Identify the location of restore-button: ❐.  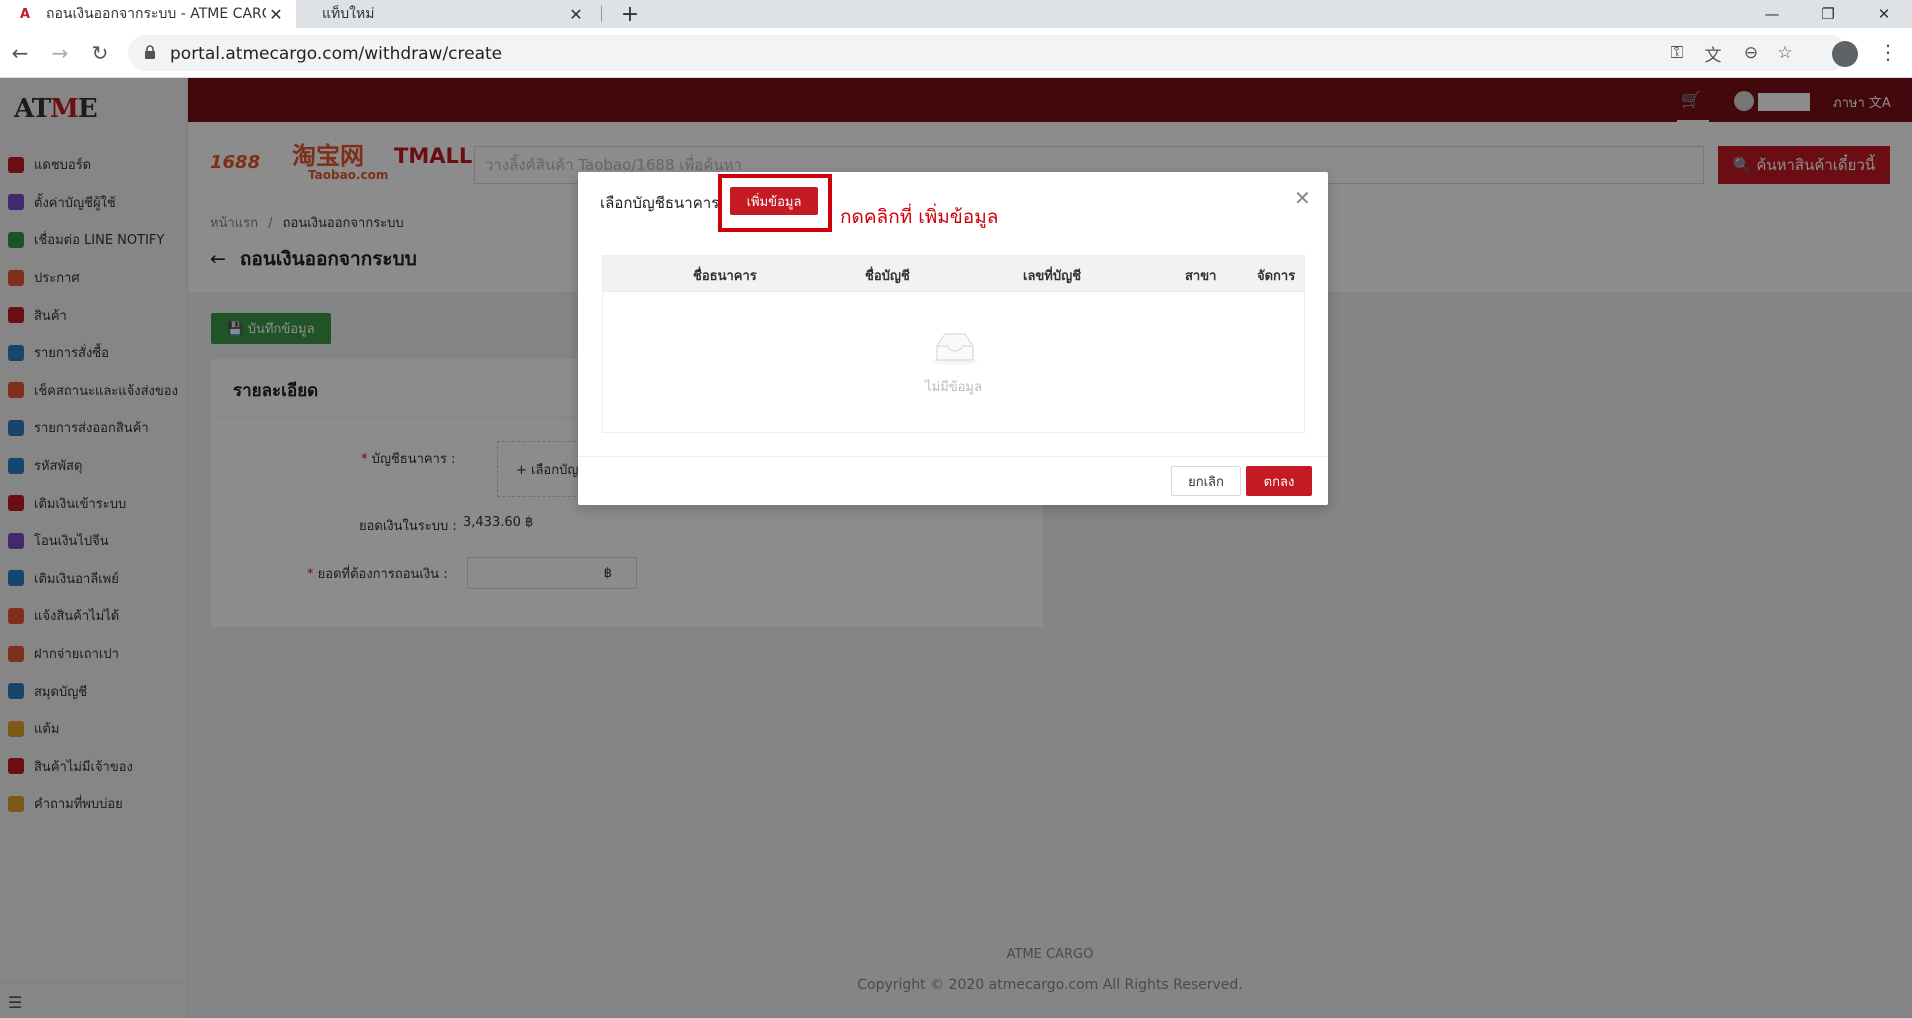
(1828, 14).